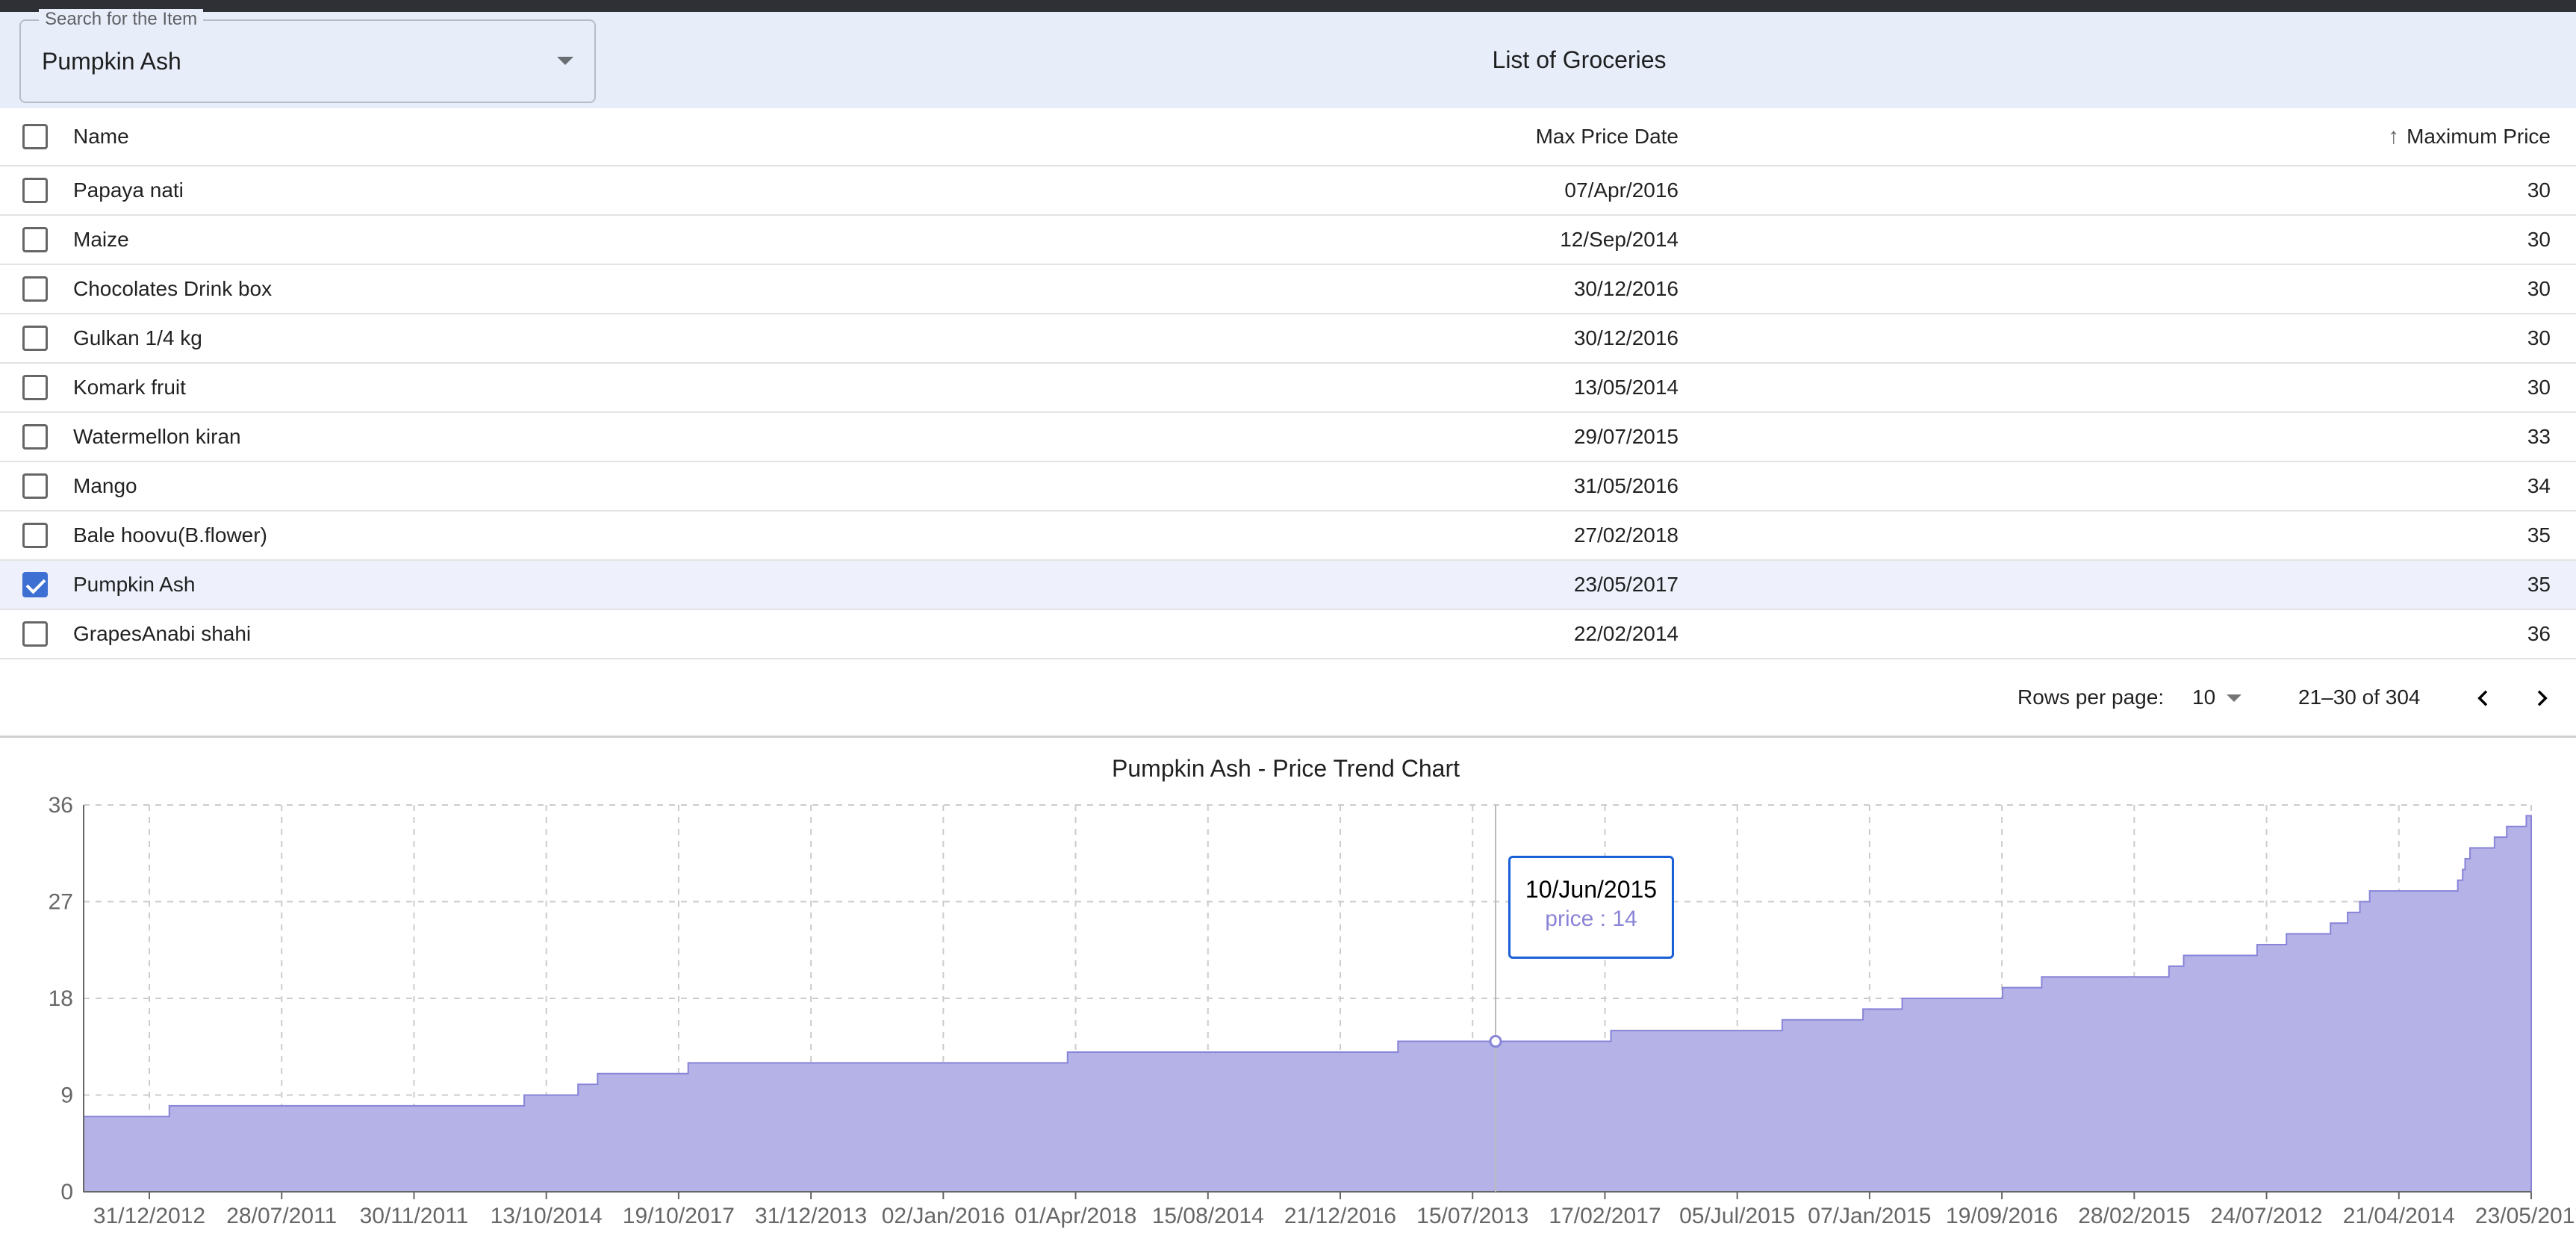 The width and height of the screenshot is (2576, 1253). I want to click on search-input: Pumpkin Ash, so click(111, 61).